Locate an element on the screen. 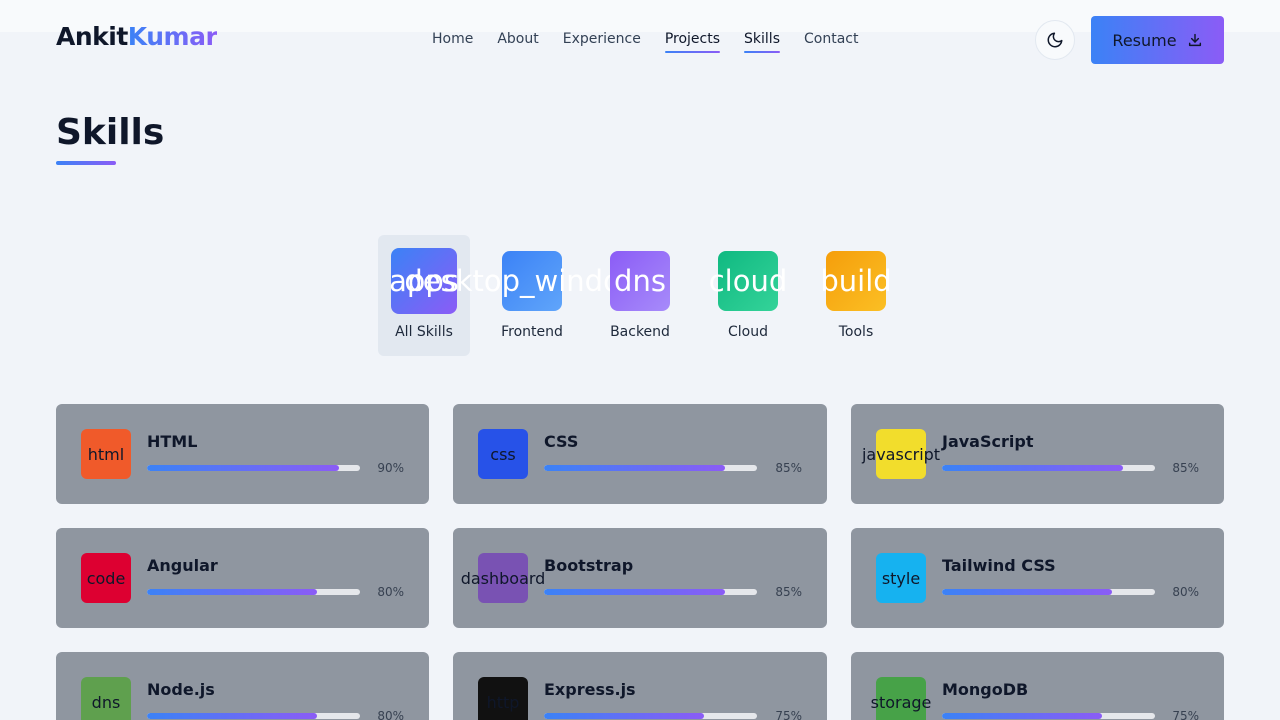 Image resolution: width=1280 pixels, height=720 pixels. skill-name: Angular is located at coordinates (182, 565).